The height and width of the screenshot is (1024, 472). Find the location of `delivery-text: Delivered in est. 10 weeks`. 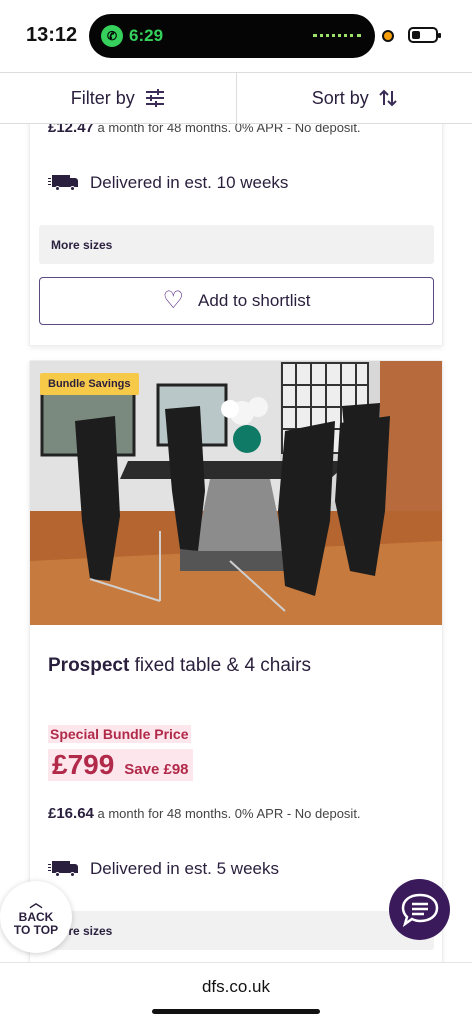

delivery-text: Delivered in est. 10 weeks is located at coordinates (189, 182).